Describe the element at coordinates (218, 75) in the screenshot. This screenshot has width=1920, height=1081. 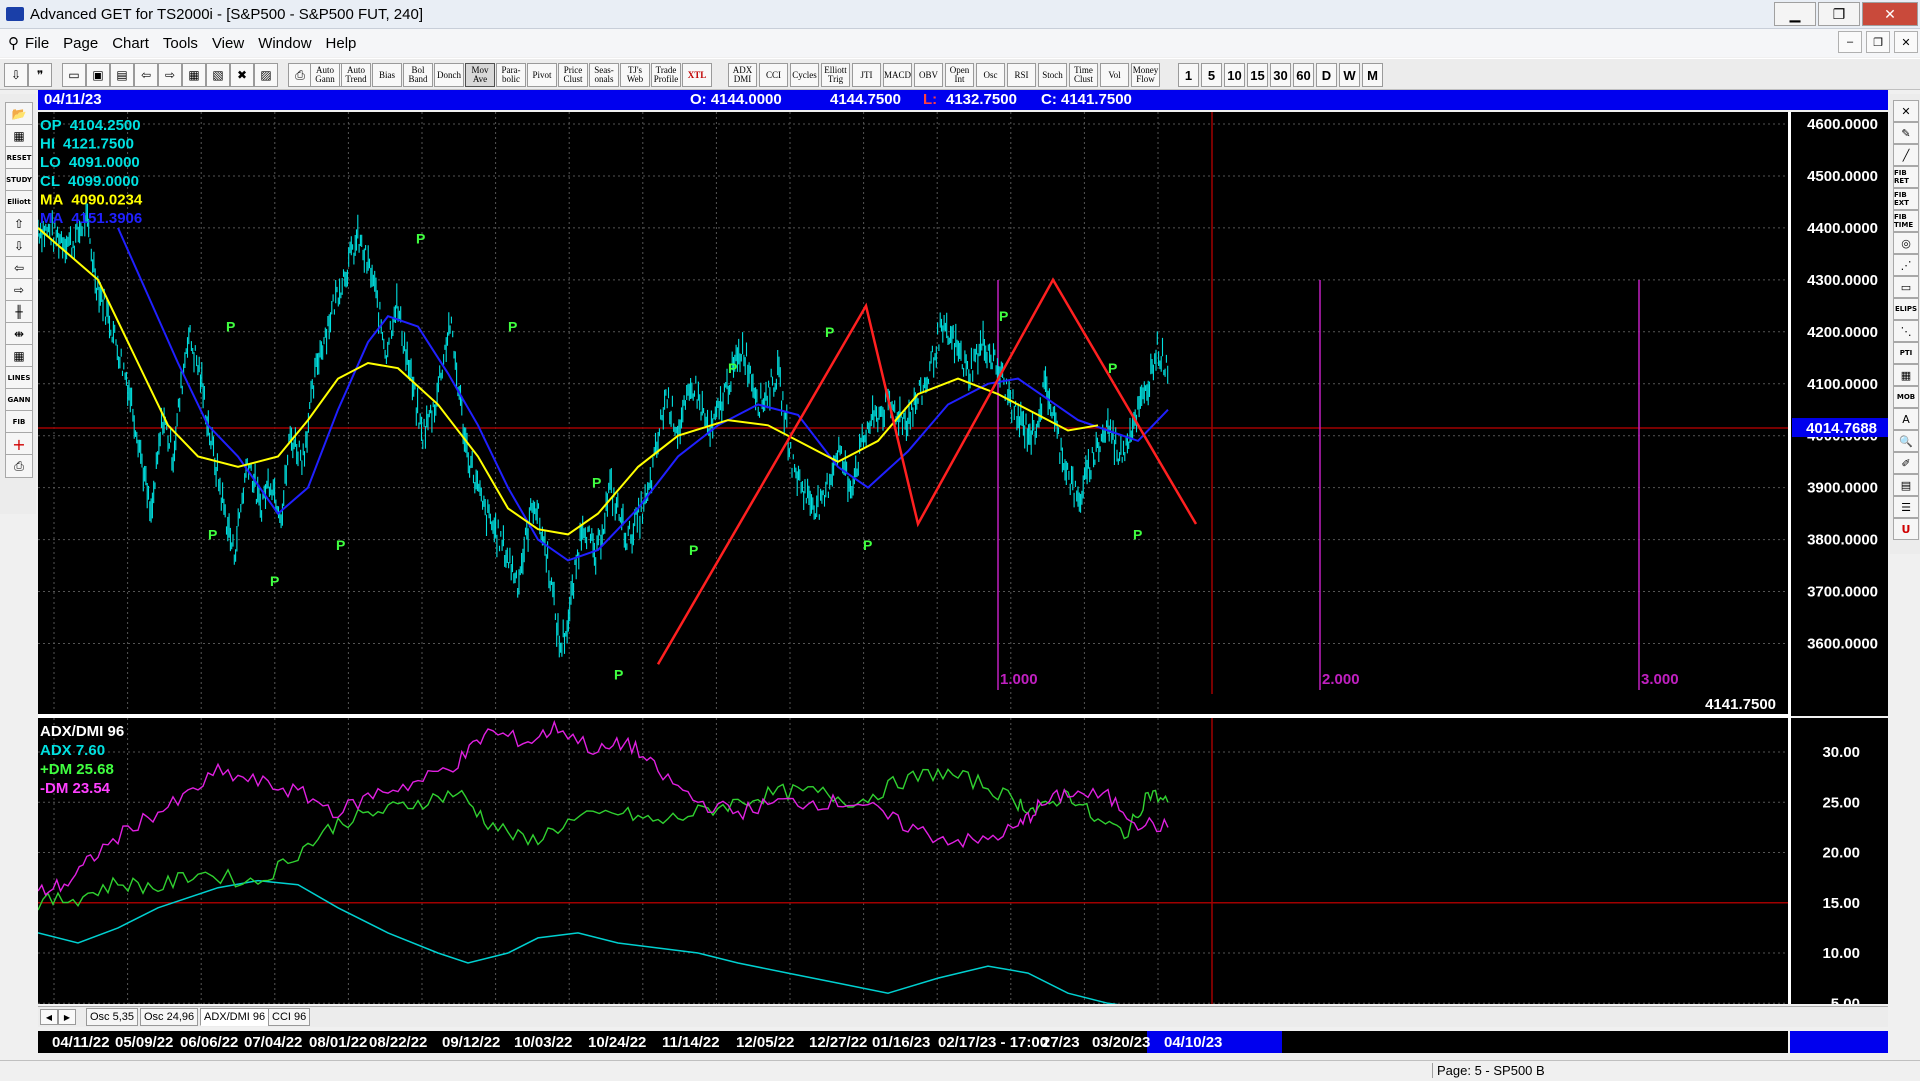
I see `toolbar-icon-8: ▧` at that location.